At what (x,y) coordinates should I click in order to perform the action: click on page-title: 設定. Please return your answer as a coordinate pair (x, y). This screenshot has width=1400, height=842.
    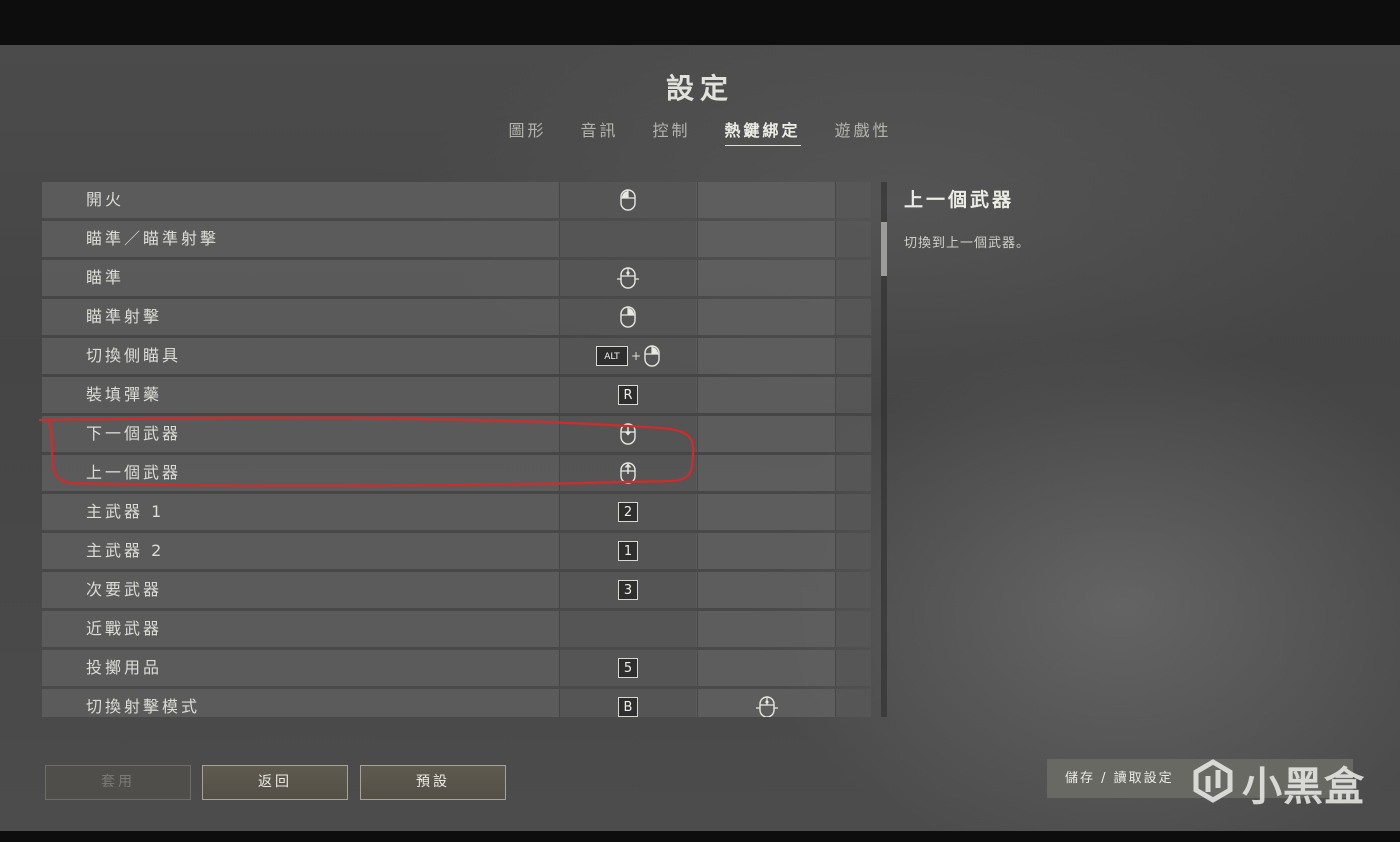
    Looking at the image, I should click on (699, 88).